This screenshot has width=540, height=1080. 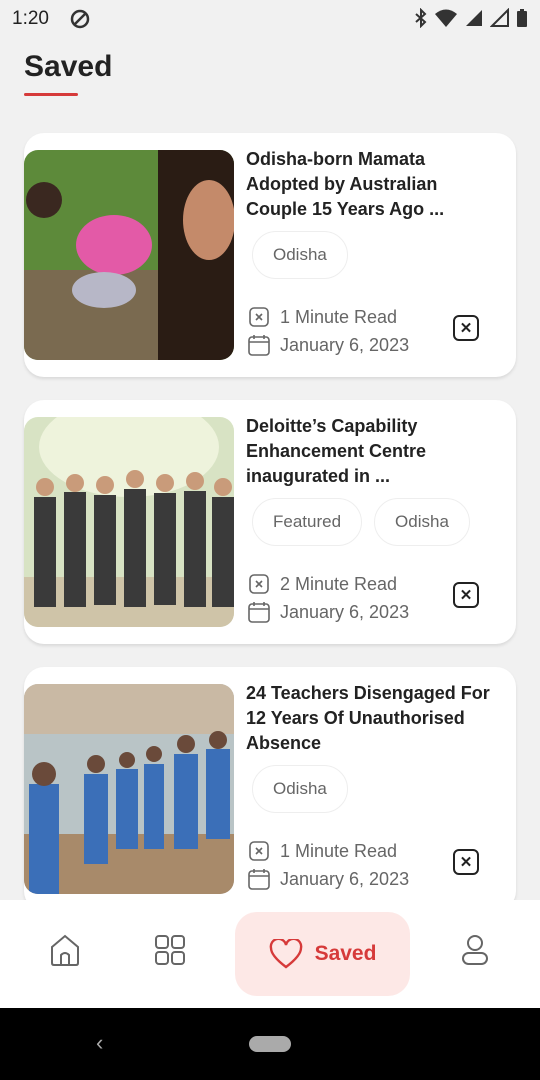 What do you see at coordinates (270, 19) in the screenshot?
I see `status-bar: 1:20` at bounding box center [270, 19].